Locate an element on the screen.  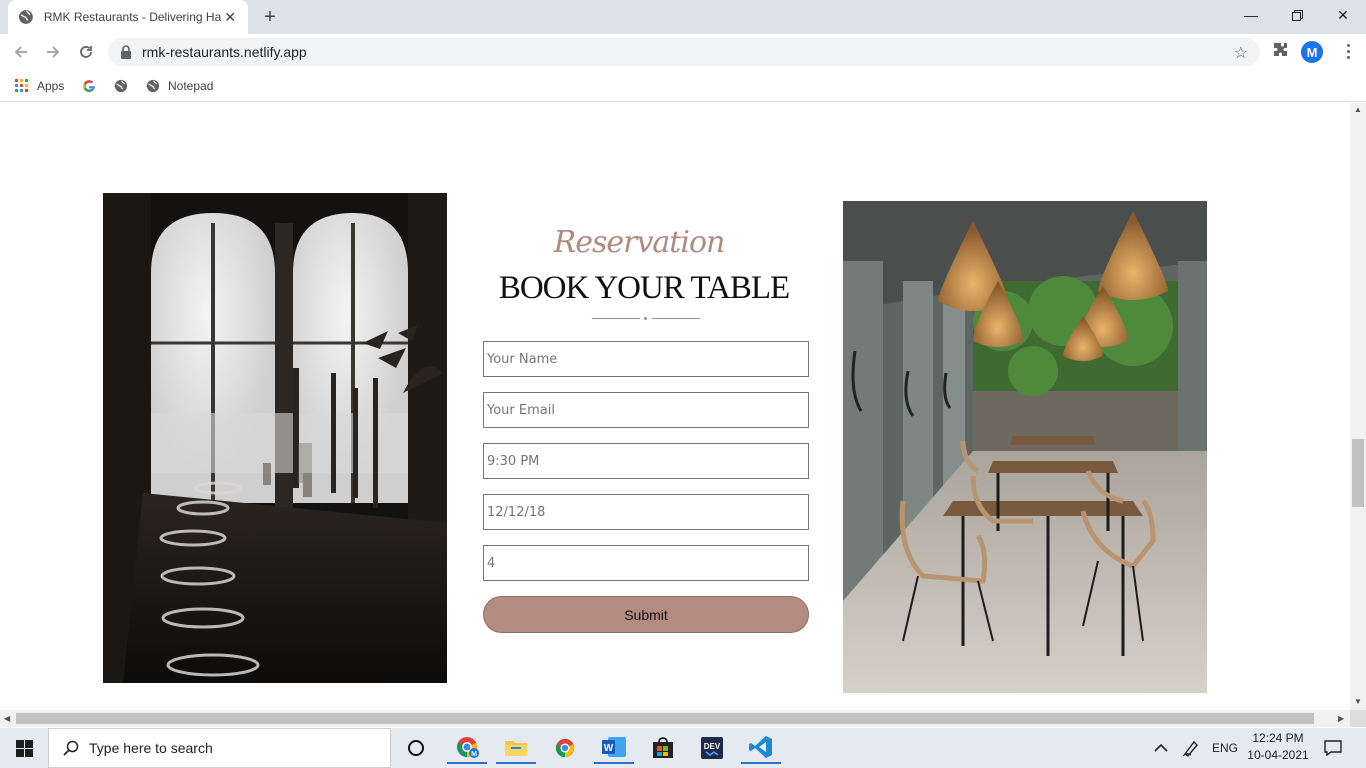
language-indicator: ENG is located at coordinates (1225, 748).